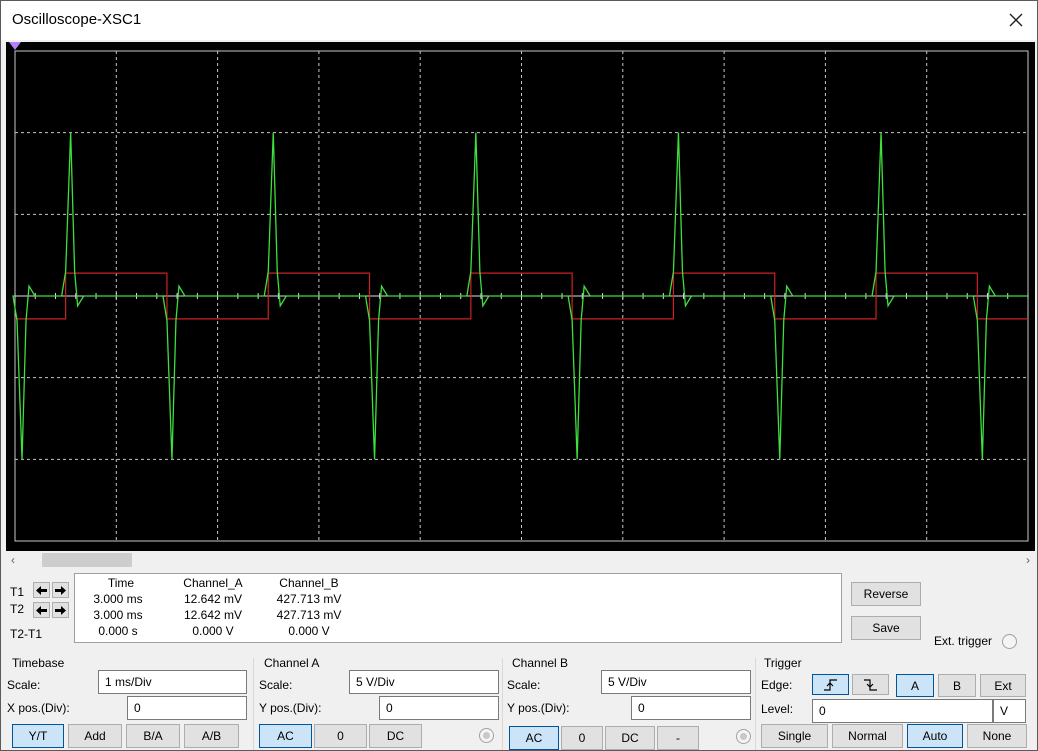 This screenshot has height=751, width=1038. Describe the element at coordinates (777, 709) in the screenshot. I see `trigger-level-label: Level:` at that location.